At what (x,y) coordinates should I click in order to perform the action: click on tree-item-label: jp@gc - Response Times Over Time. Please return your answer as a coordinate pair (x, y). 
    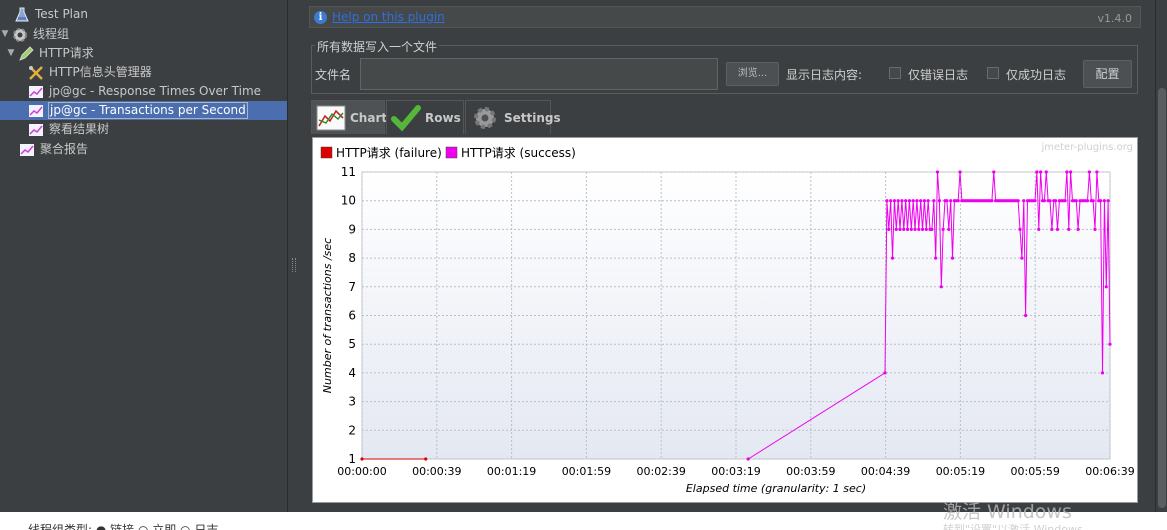
    Looking at the image, I should click on (155, 91).